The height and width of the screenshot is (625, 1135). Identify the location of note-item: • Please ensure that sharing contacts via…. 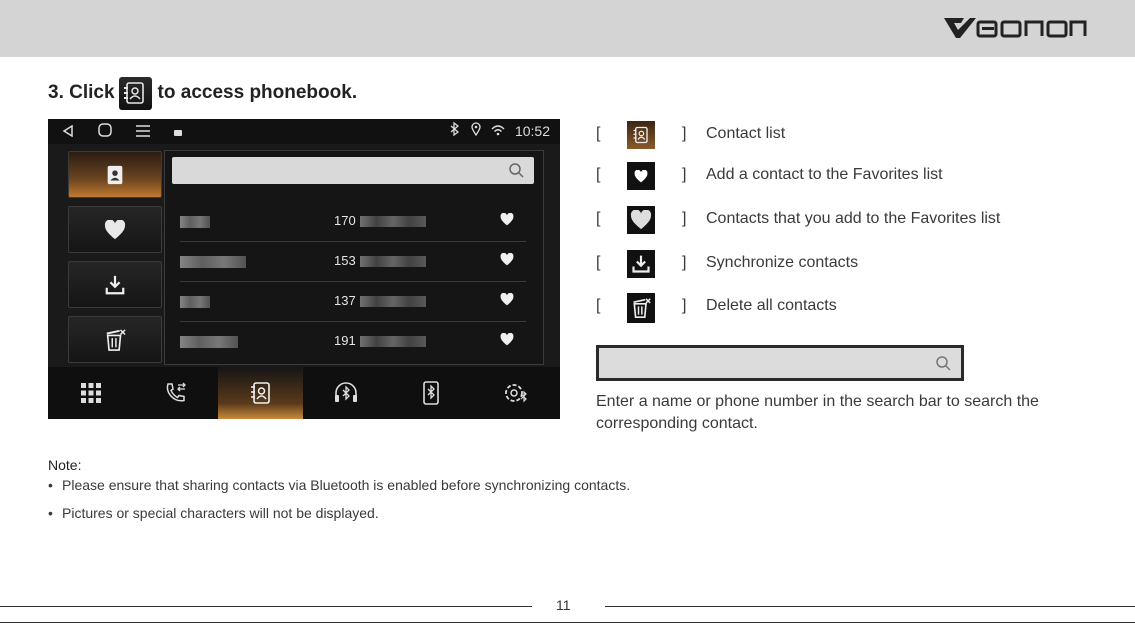
(339, 485).